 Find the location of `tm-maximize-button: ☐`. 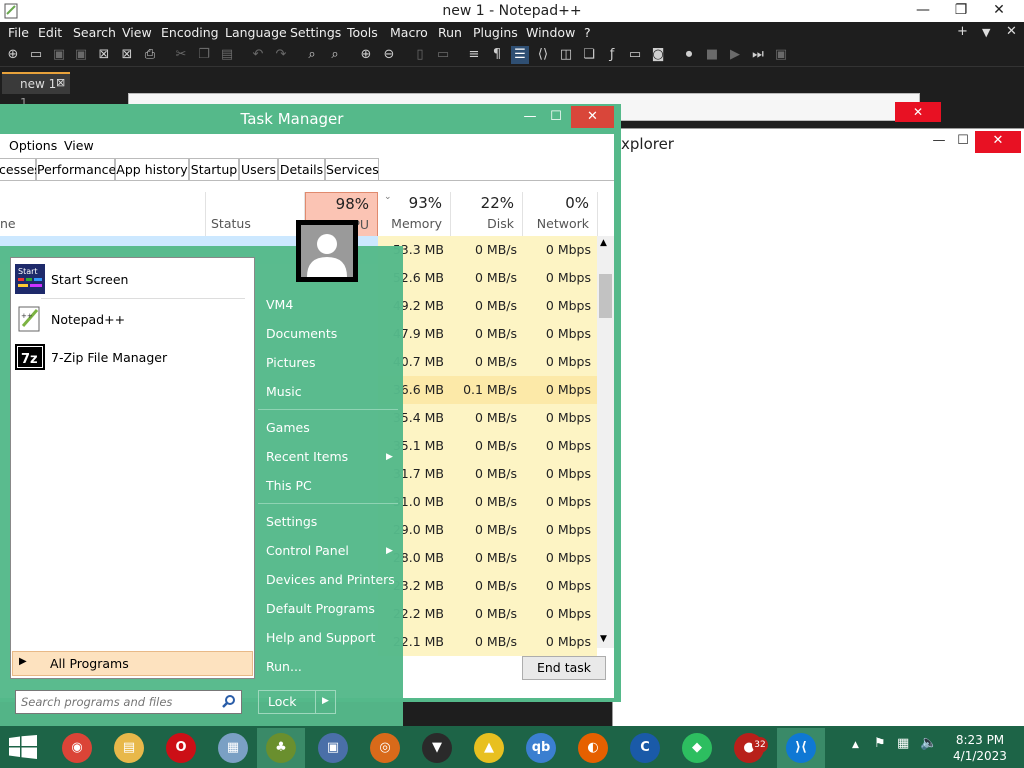

tm-maximize-button: ☐ is located at coordinates (556, 117).